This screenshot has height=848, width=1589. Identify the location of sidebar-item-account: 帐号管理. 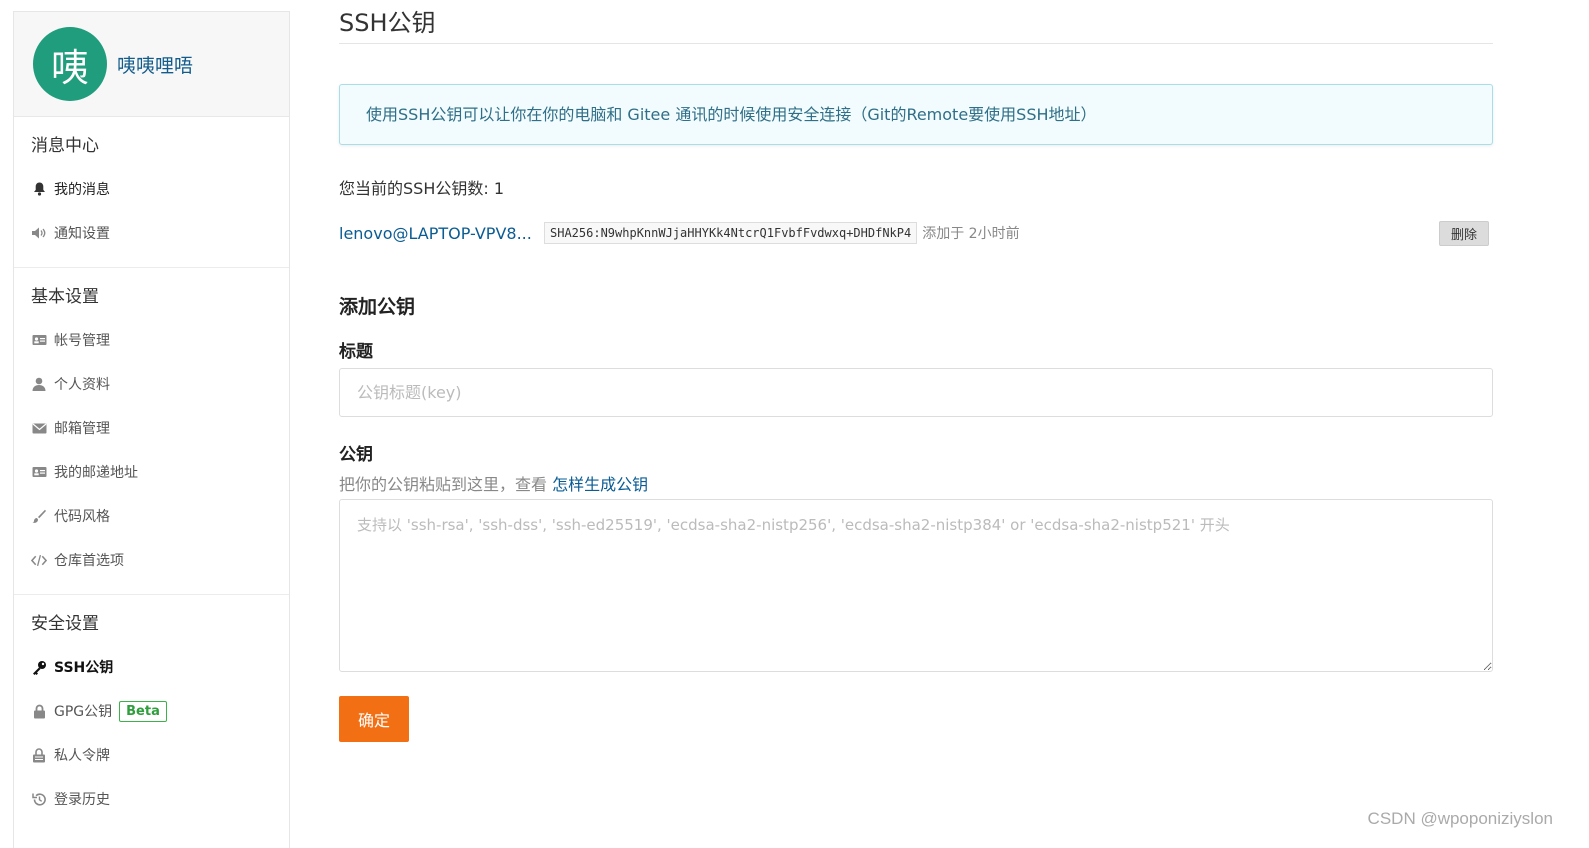
(151, 340).